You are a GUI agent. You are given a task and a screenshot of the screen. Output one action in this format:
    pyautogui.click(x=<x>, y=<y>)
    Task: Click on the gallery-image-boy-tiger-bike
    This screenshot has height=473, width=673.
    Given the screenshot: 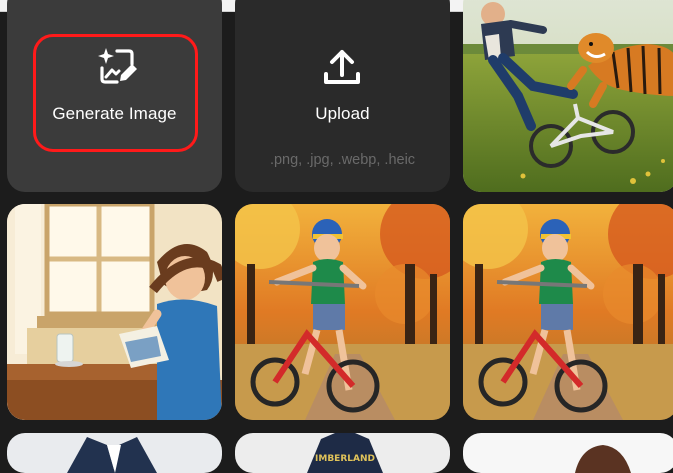 What is the action you would take?
    pyautogui.click(x=568, y=96)
    